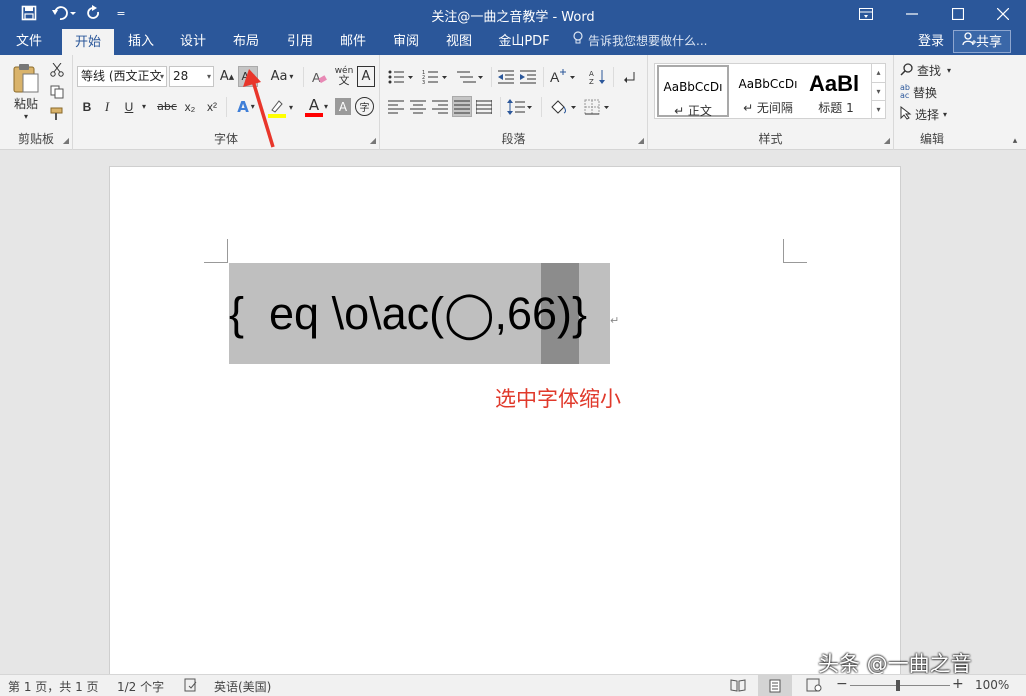 This screenshot has width=1026, height=696. I want to click on style-normal: AaBbCcDı ↵ 正文, so click(693, 91).